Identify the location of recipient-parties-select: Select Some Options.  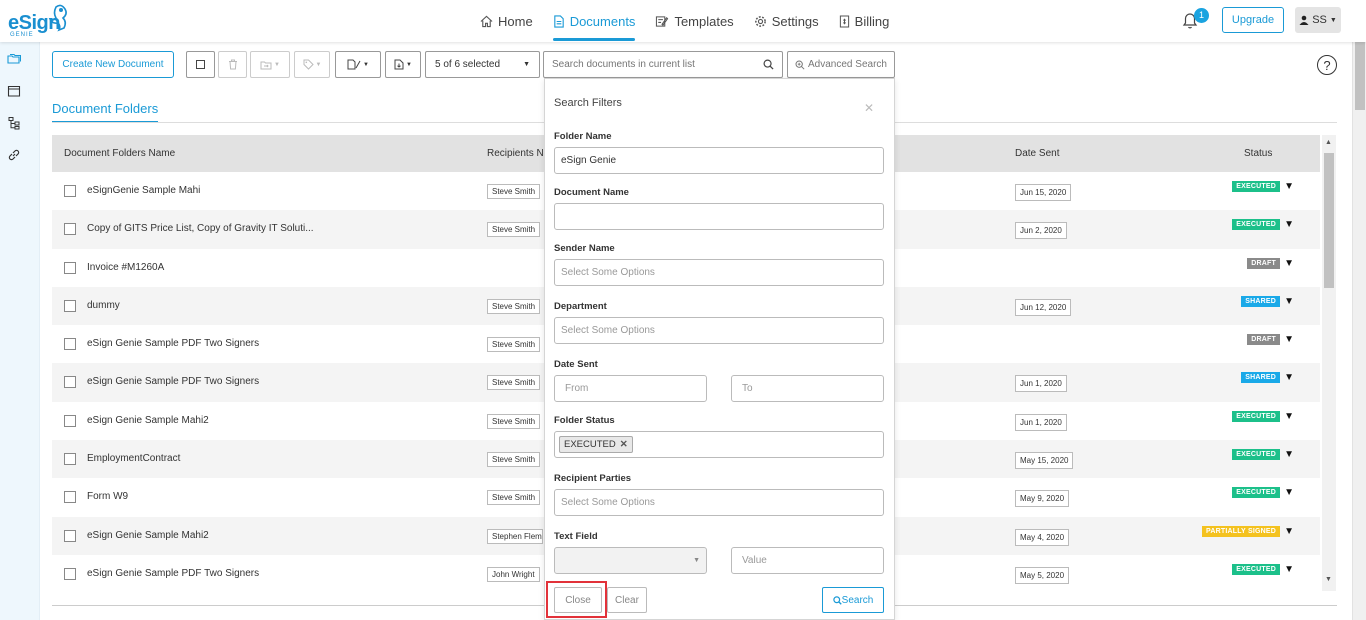
(719, 502).